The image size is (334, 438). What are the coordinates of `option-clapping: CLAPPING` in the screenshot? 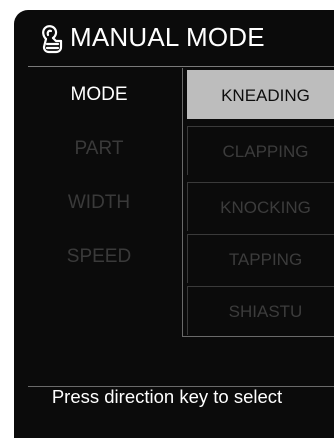 It's located at (260, 150).